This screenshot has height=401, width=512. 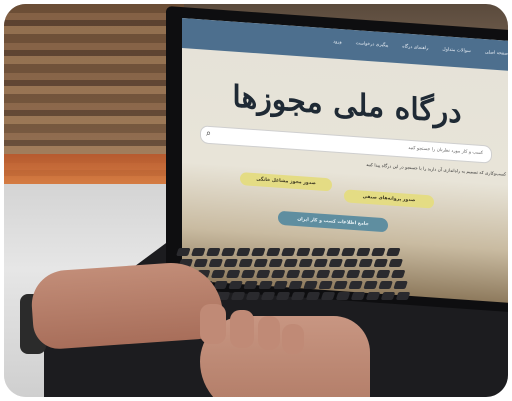 What do you see at coordinates (127, 305) in the screenshot?
I see `left-hand` at bounding box center [127, 305].